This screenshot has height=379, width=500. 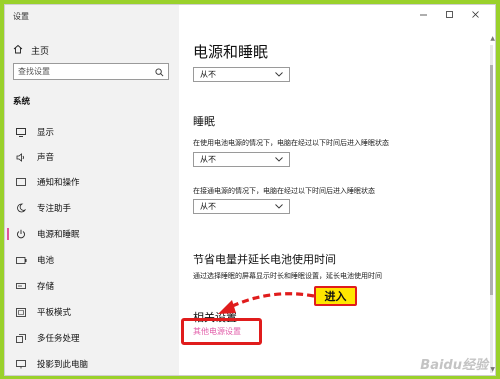 I want to click on multitask-icon, so click(x=21, y=338).